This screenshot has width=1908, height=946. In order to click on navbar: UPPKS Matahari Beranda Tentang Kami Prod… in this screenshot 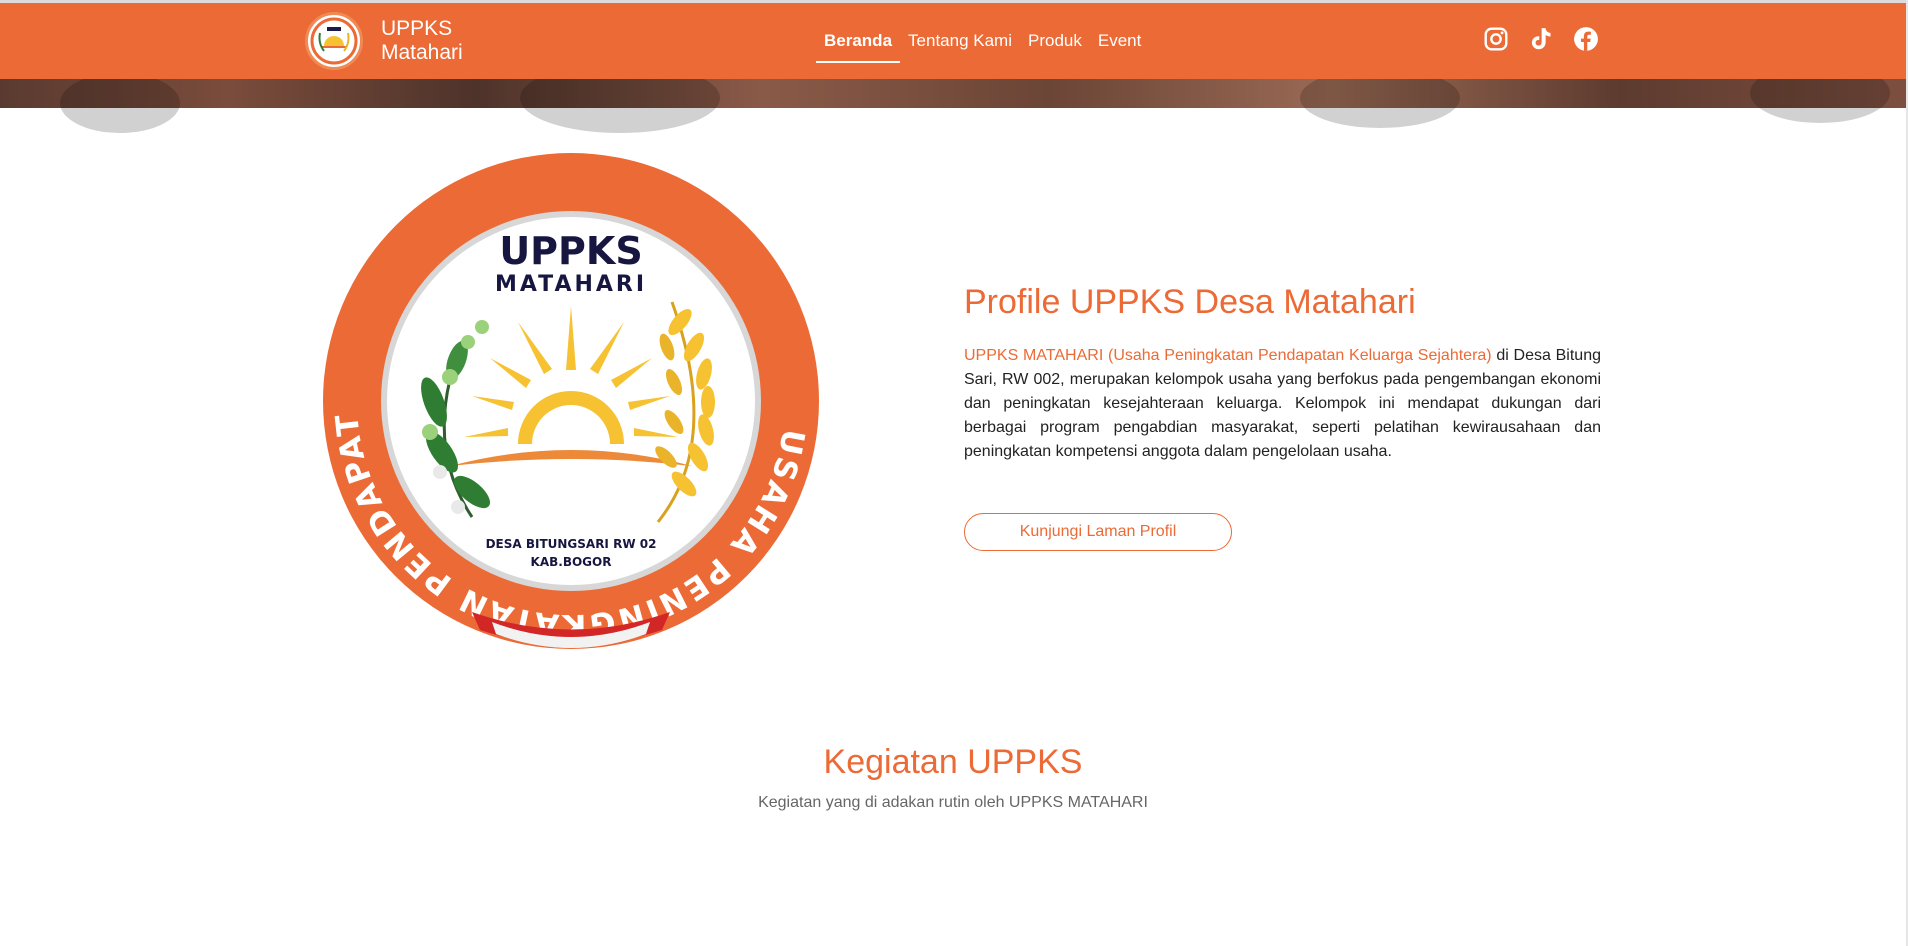, I will do `click(953, 41)`.